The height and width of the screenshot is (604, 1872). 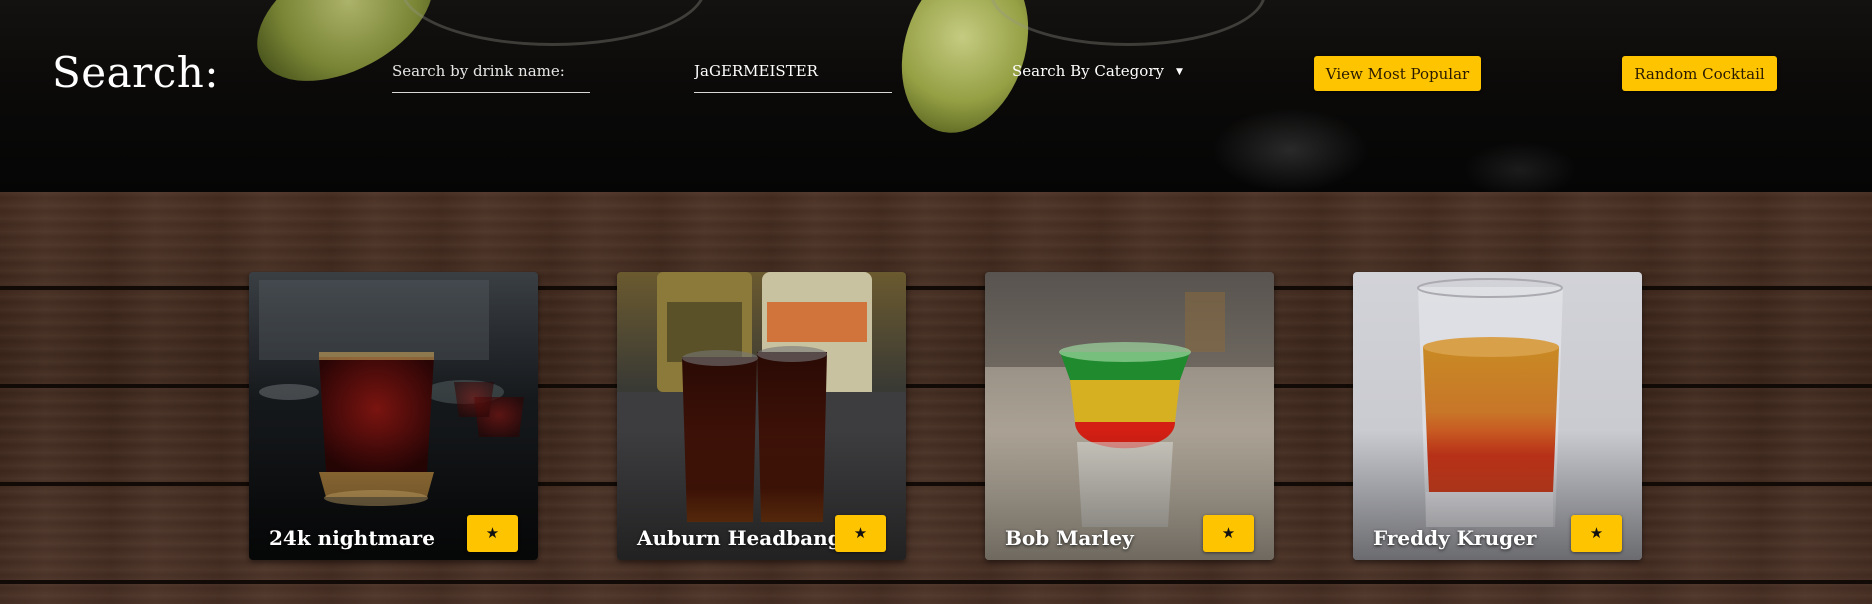 I want to click on view-most-popular-button: View Most Popular, so click(x=1397, y=73).